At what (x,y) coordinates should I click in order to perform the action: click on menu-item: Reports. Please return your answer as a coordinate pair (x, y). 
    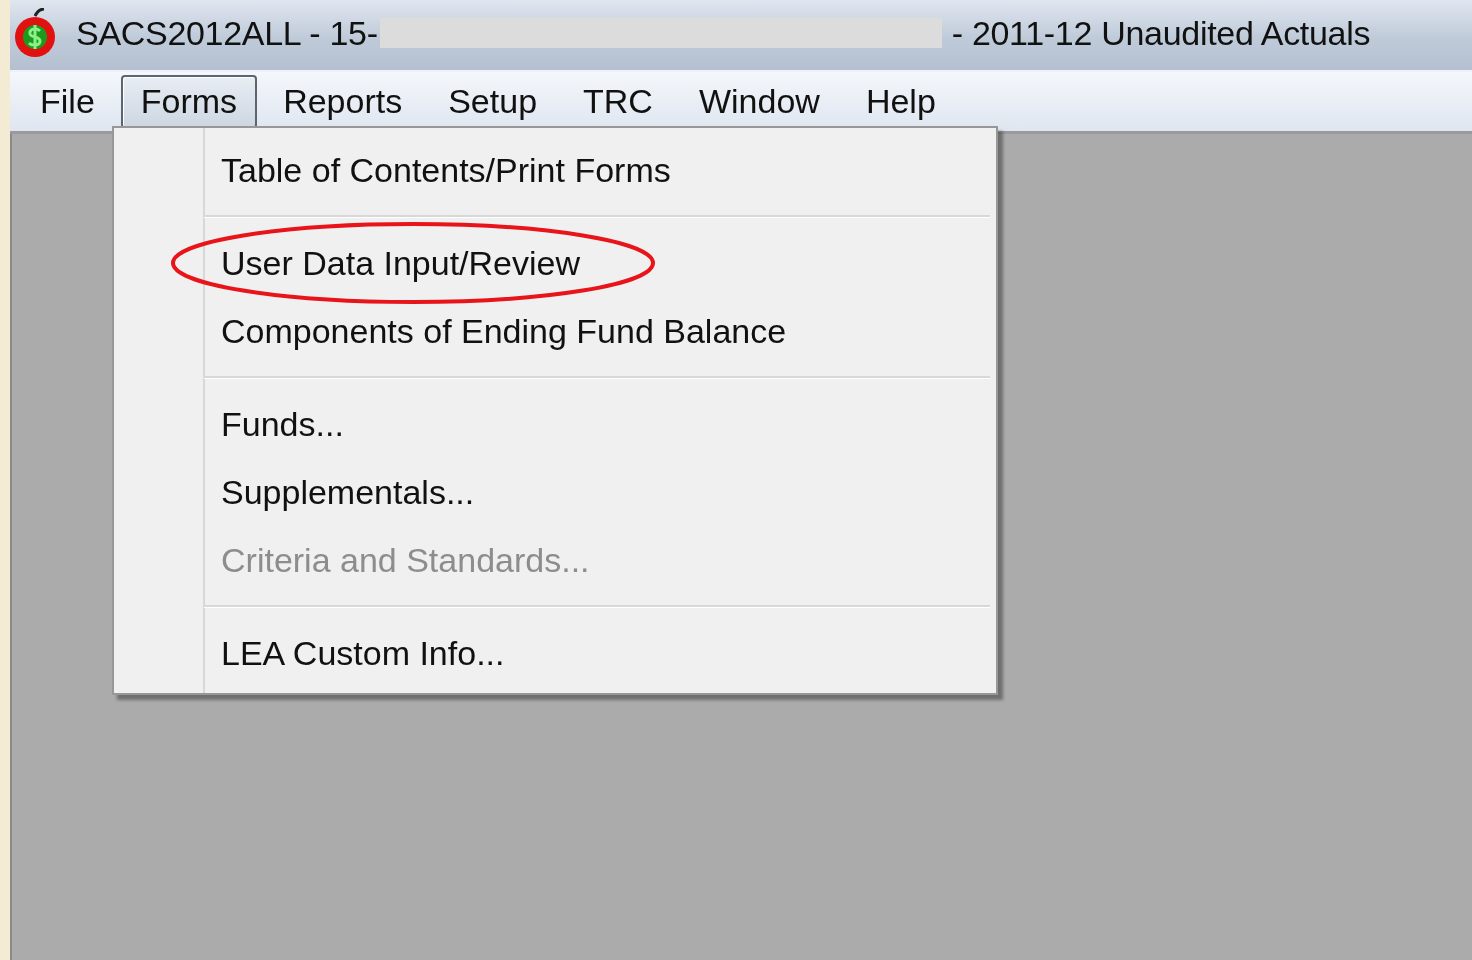
    Looking at the image, I should click on (343, 101).